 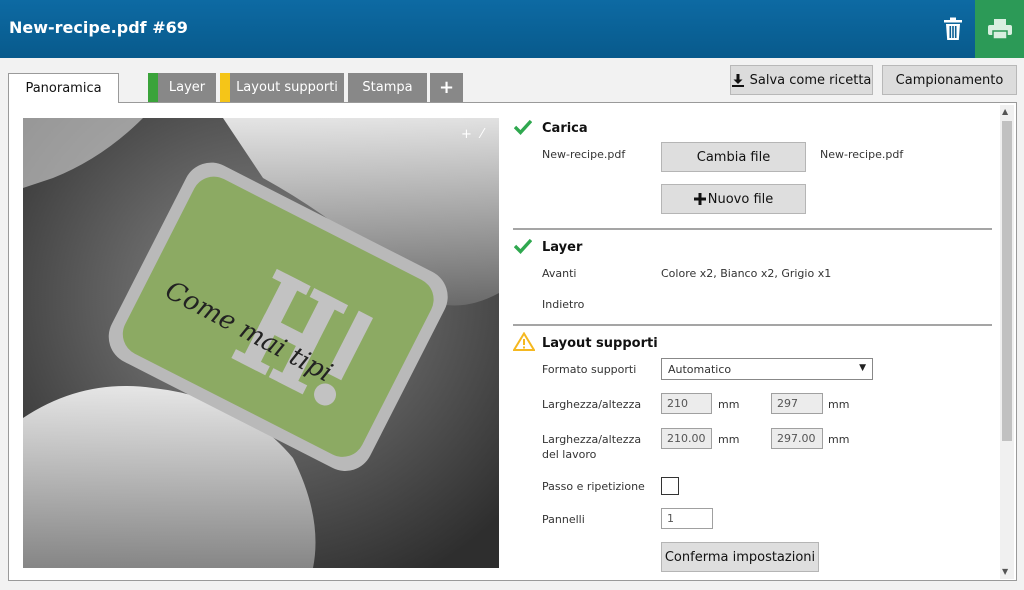 I want to click on confirm-settings-button: Conferma impostazioni, so click(x=740, y=557).